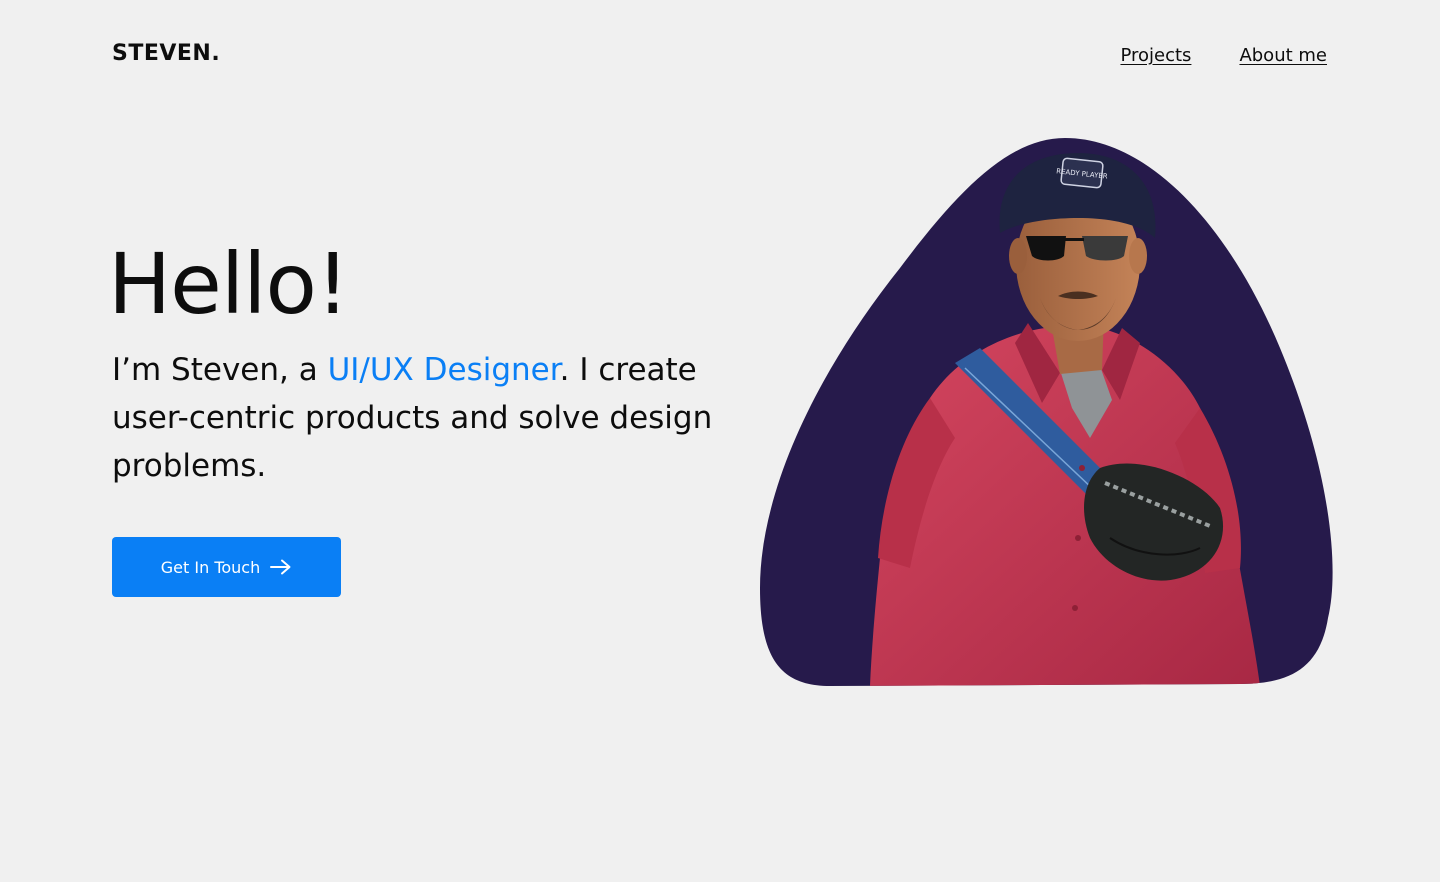 This screenshot has width=1440, height=882. What do you see at coordinates (1155, 55) in the screenshot?
I see `nav-link-projects: Projects` at bounding box center [1155, 55].